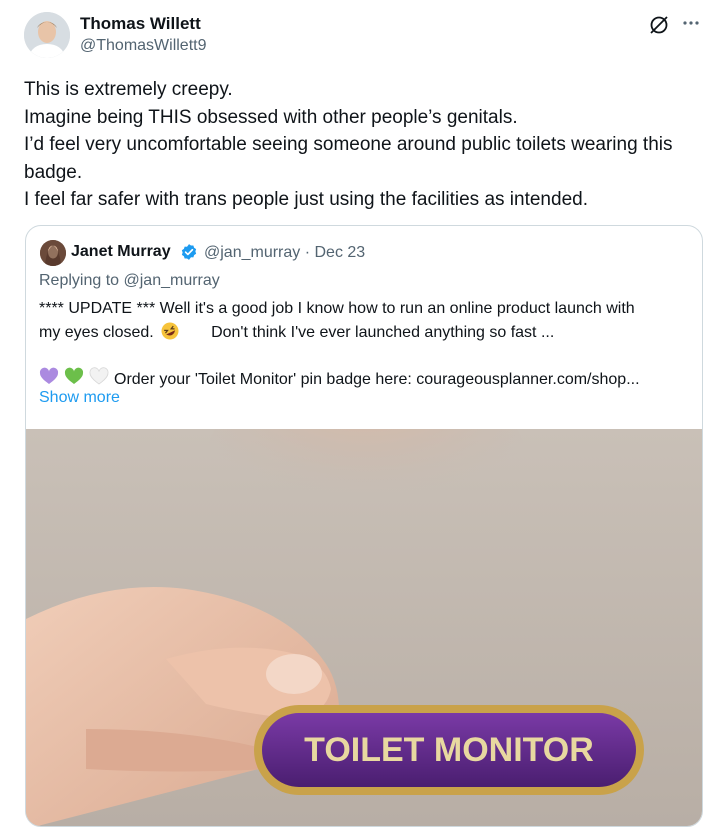  I want to click on quote-handle-date: @jan_murray · Dec 23, so click(284, 253).